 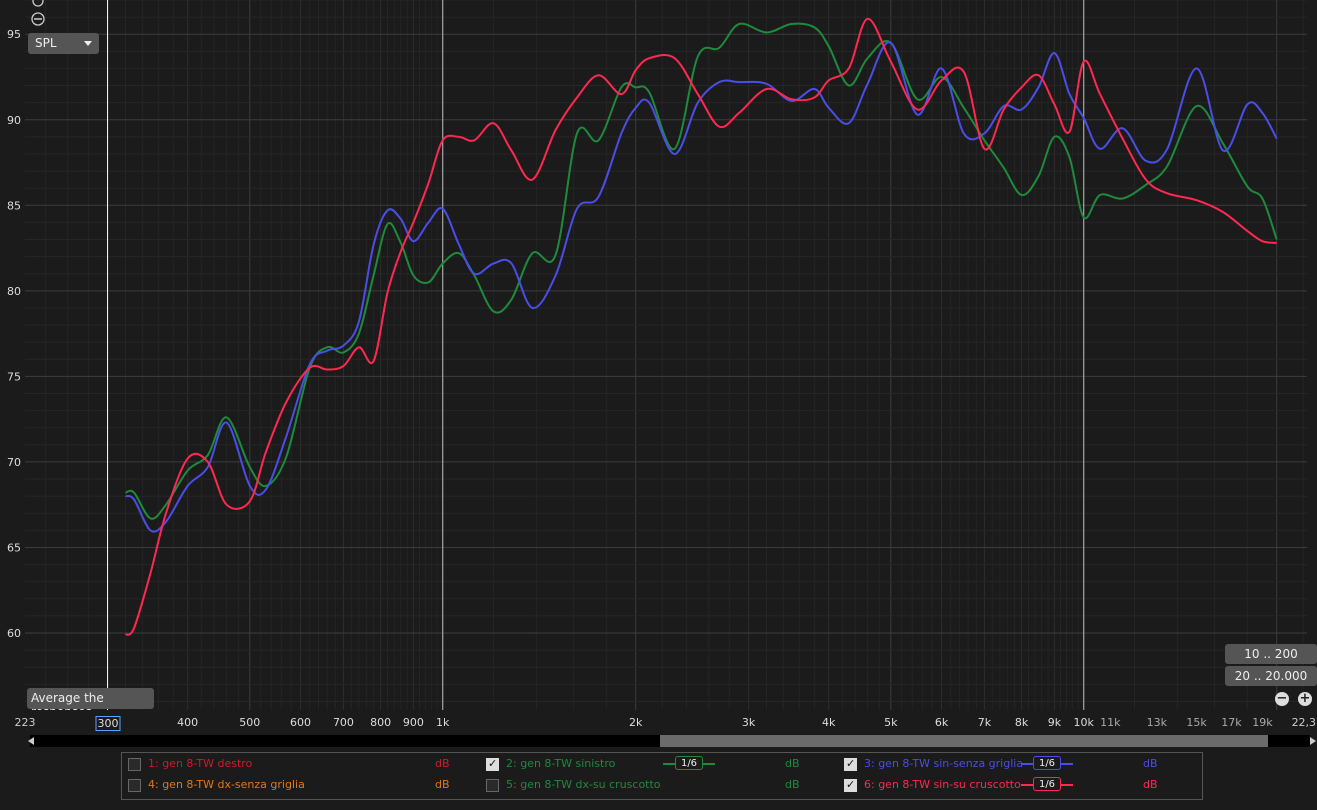 What do you see at coordinates (188, 722) in the screenshot?
I see `x-tick-label: 400` at bounding box center [188, 722].